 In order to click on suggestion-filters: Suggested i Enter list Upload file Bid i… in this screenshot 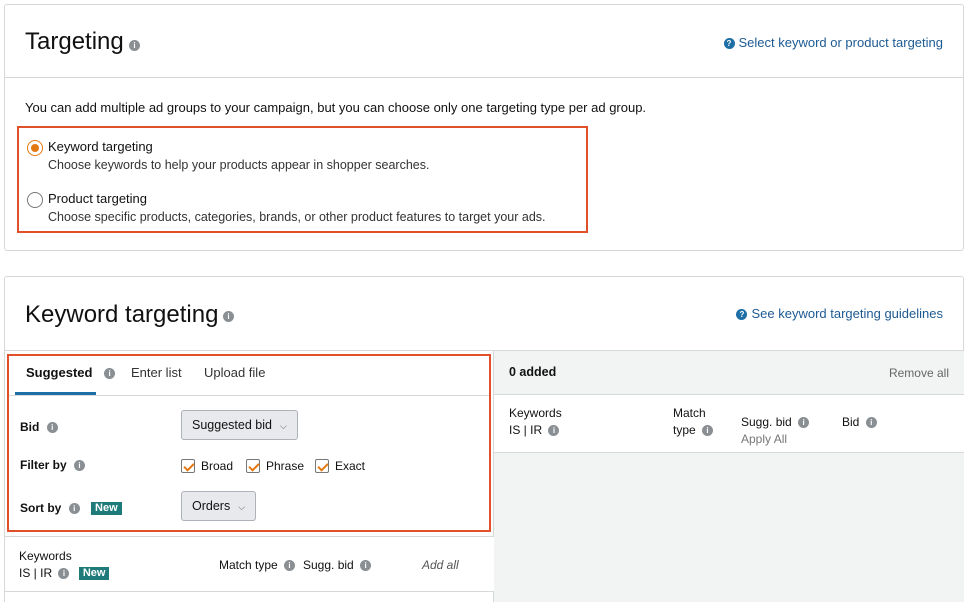, I will do `click(249, 443)`.